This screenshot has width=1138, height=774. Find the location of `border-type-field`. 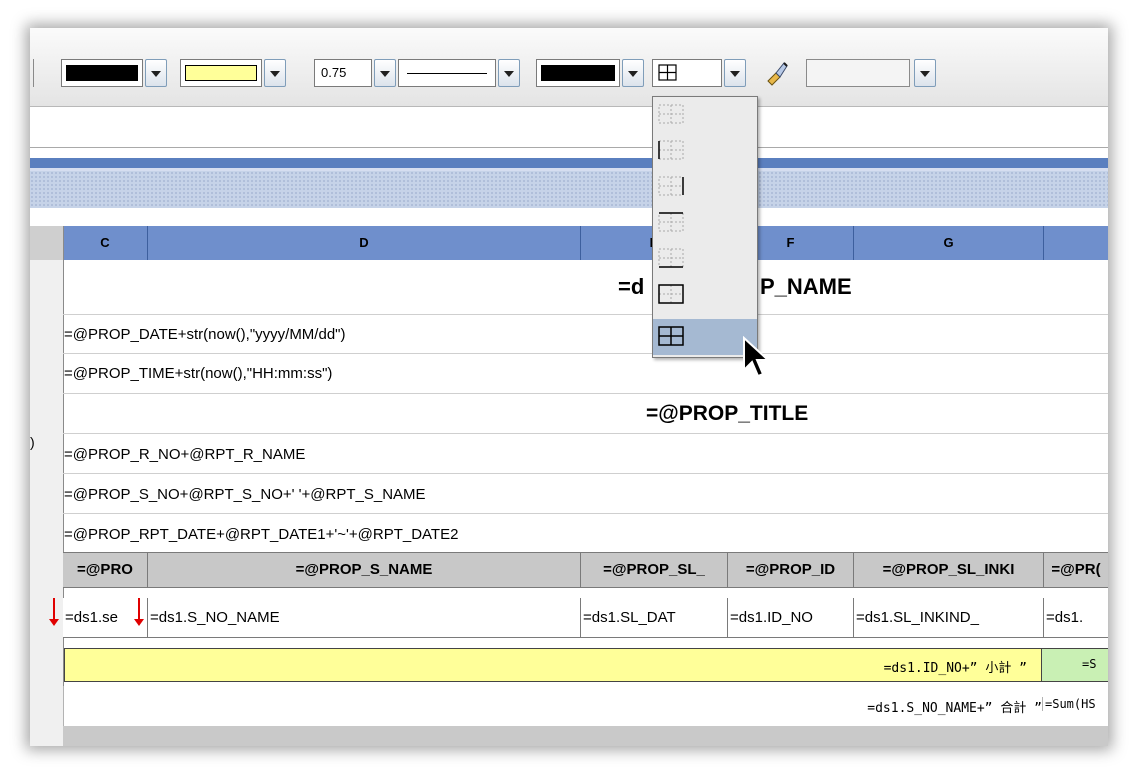

border-type-field is located at coordinates (687, 73).